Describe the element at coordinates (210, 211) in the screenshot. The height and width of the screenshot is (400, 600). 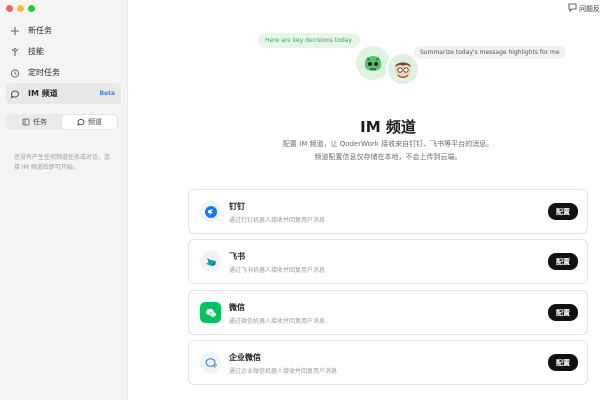
I see `dingtalk-icon` at that location.